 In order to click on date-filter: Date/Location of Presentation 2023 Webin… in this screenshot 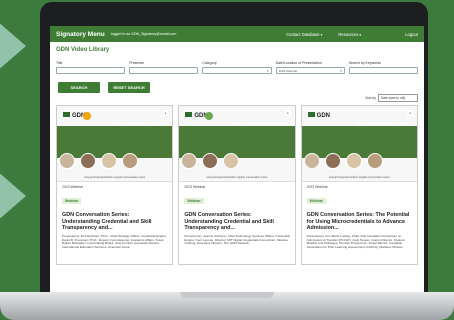, I will do `click(310, 67)`.